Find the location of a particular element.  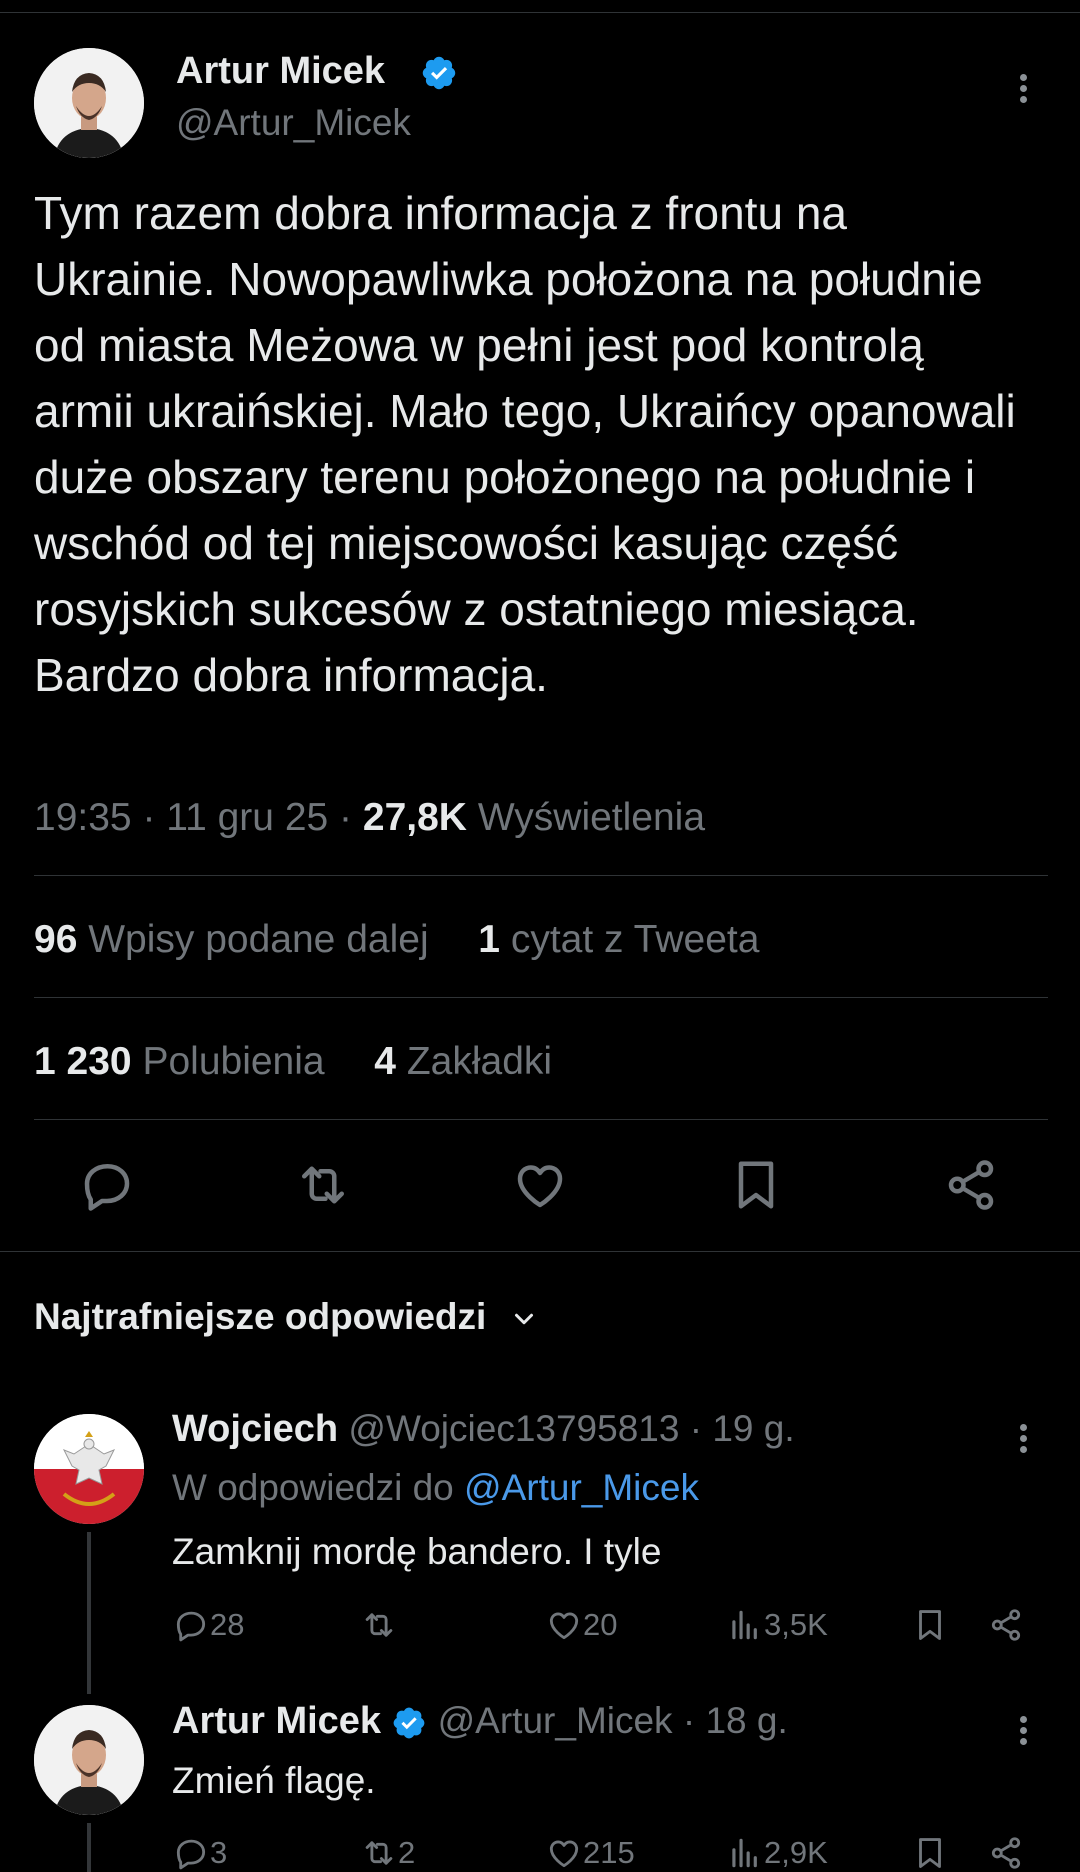

reply-to-handle-link: @Artur_Micek is located at coordinates (581, 1487).